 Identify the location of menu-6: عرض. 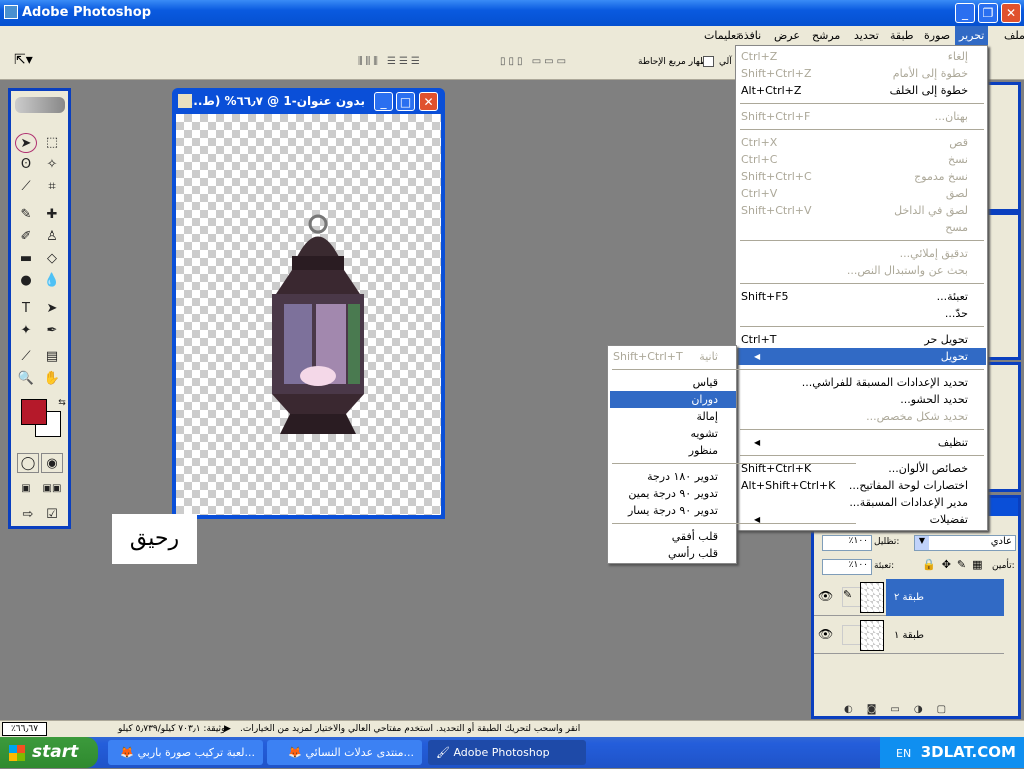
(787, 36).